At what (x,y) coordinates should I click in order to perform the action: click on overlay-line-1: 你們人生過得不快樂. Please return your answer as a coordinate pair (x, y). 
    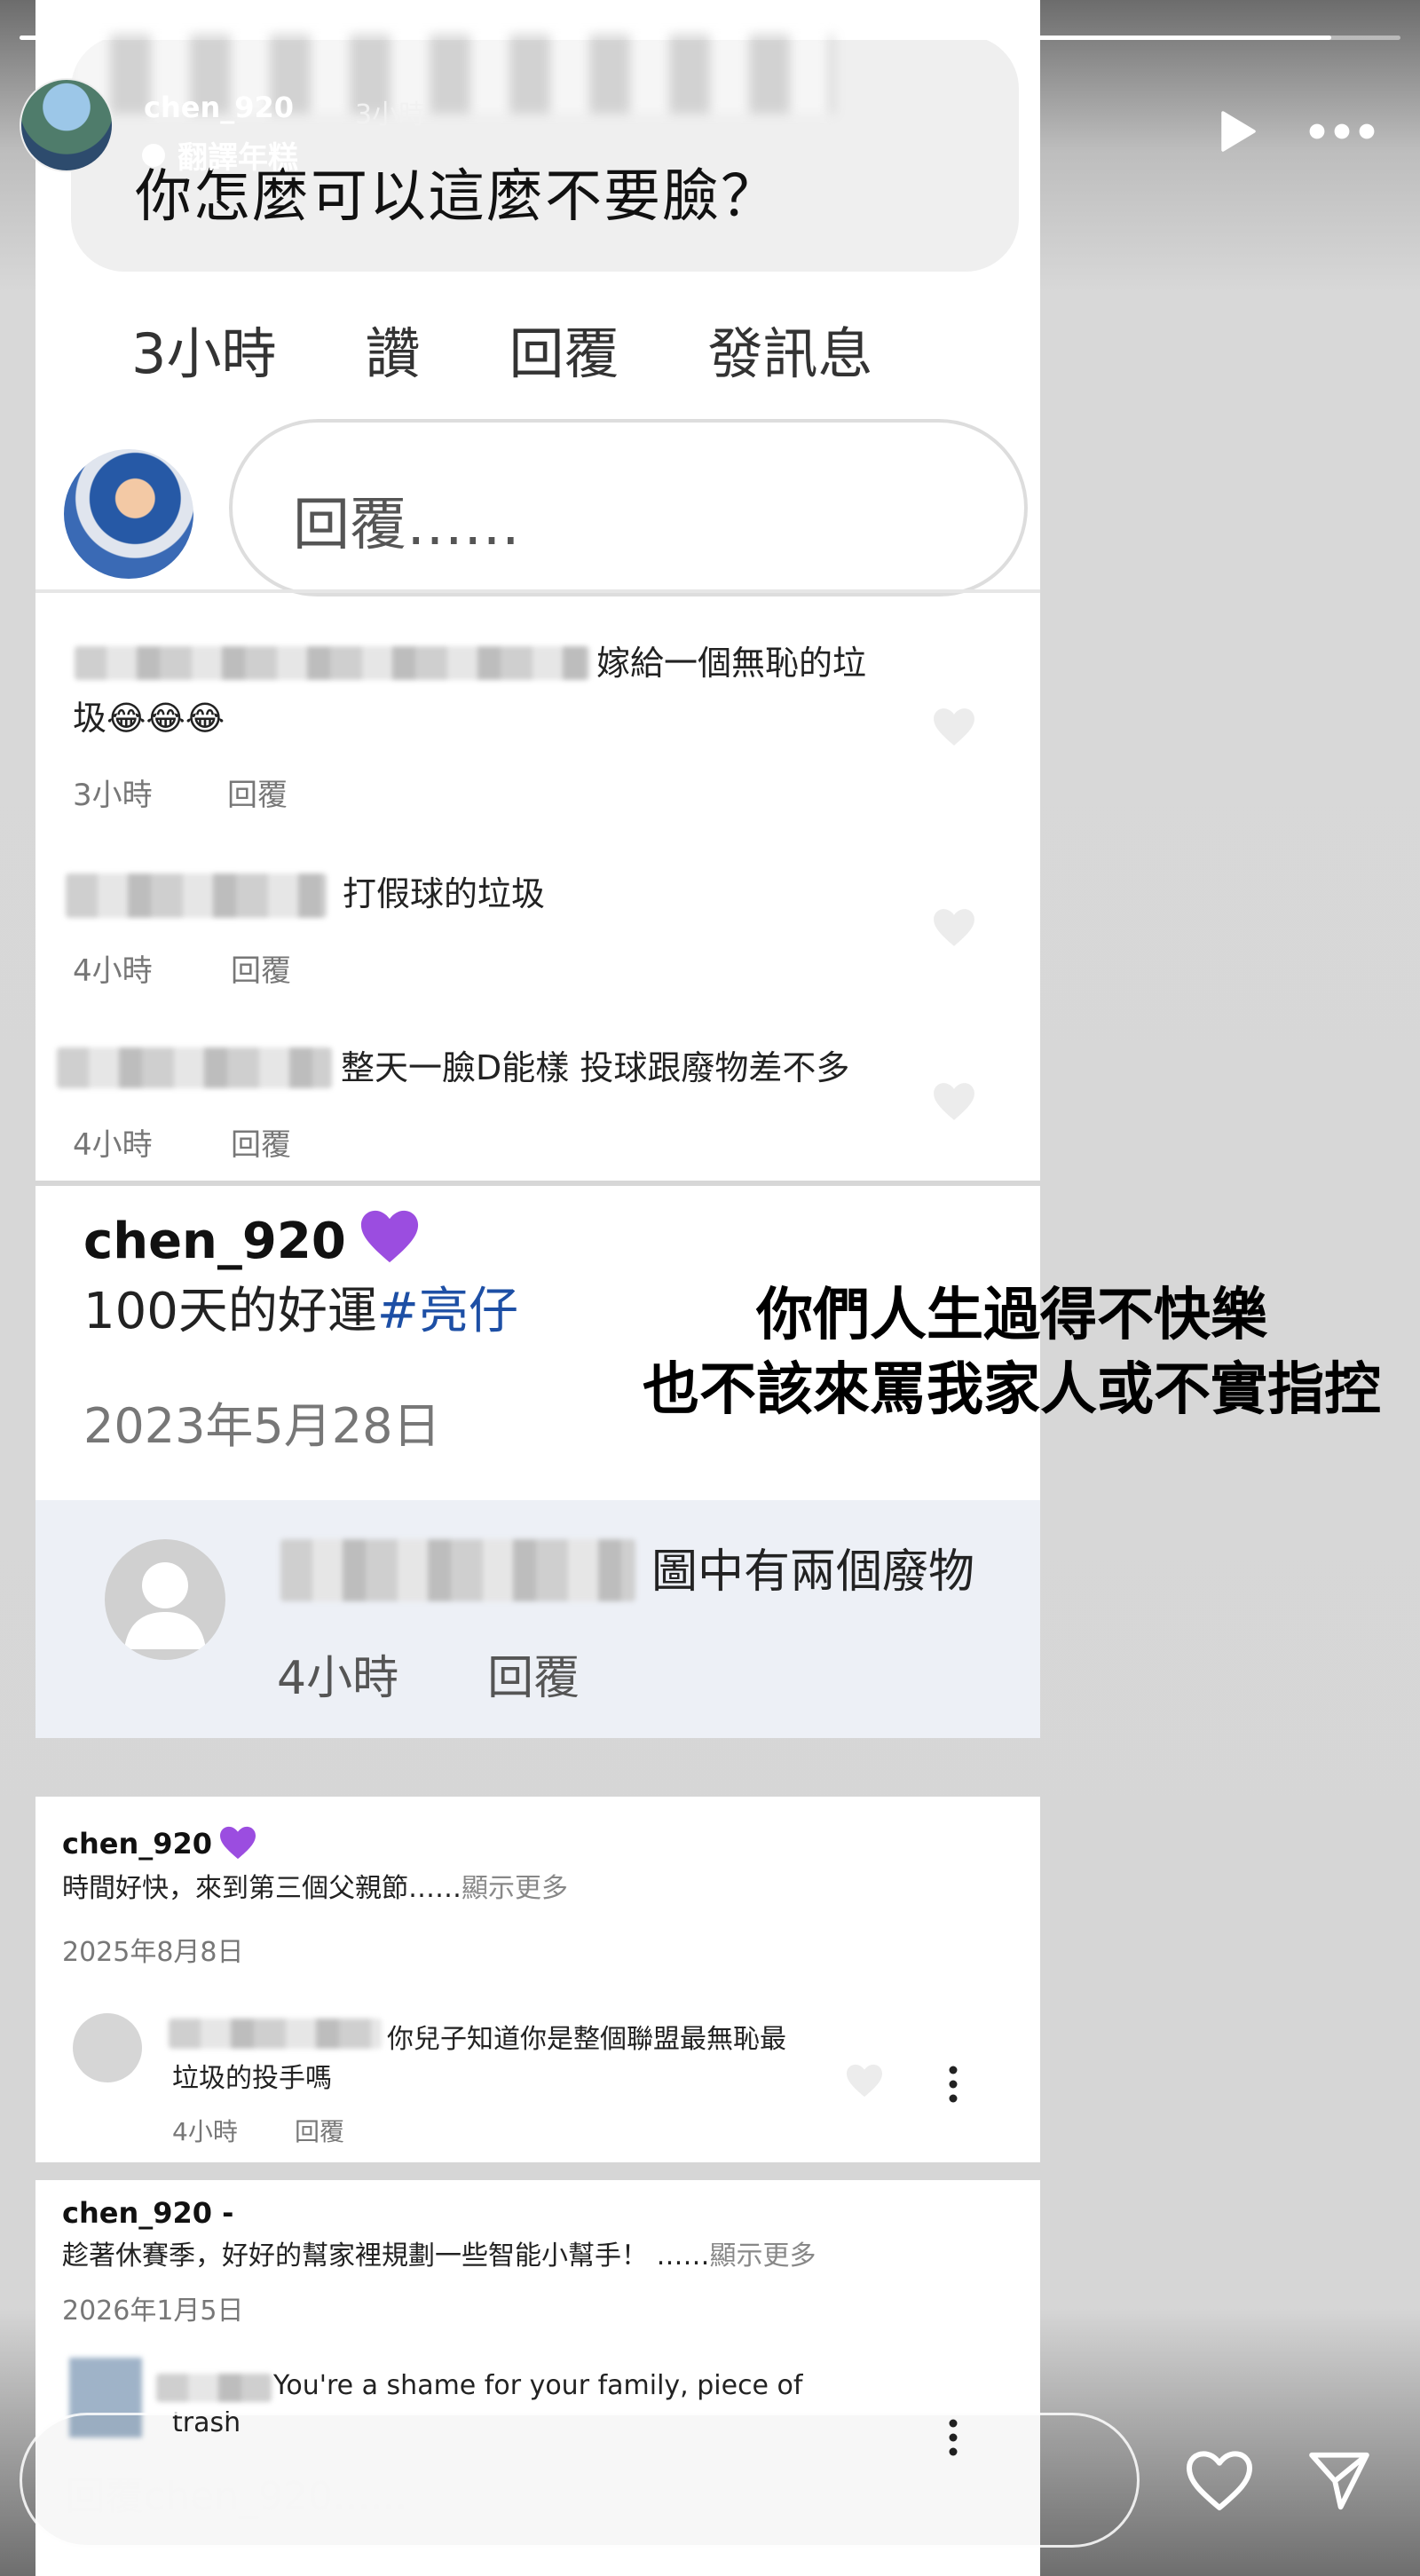
    Looking at the image, I should click on (1011, 1315).